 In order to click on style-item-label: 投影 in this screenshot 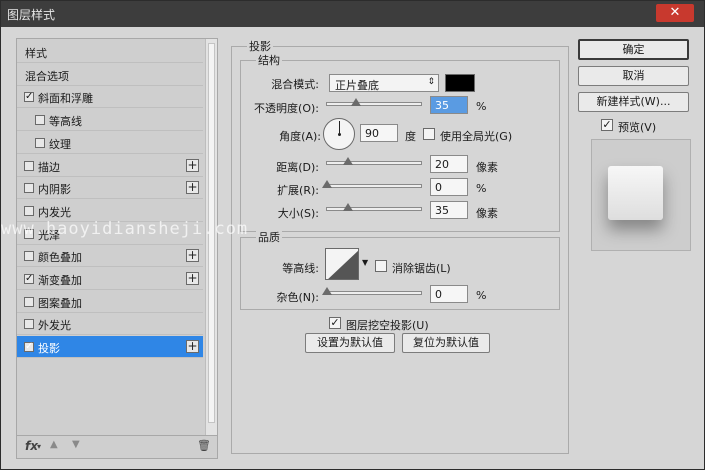, I will do `click(49, 349)`.